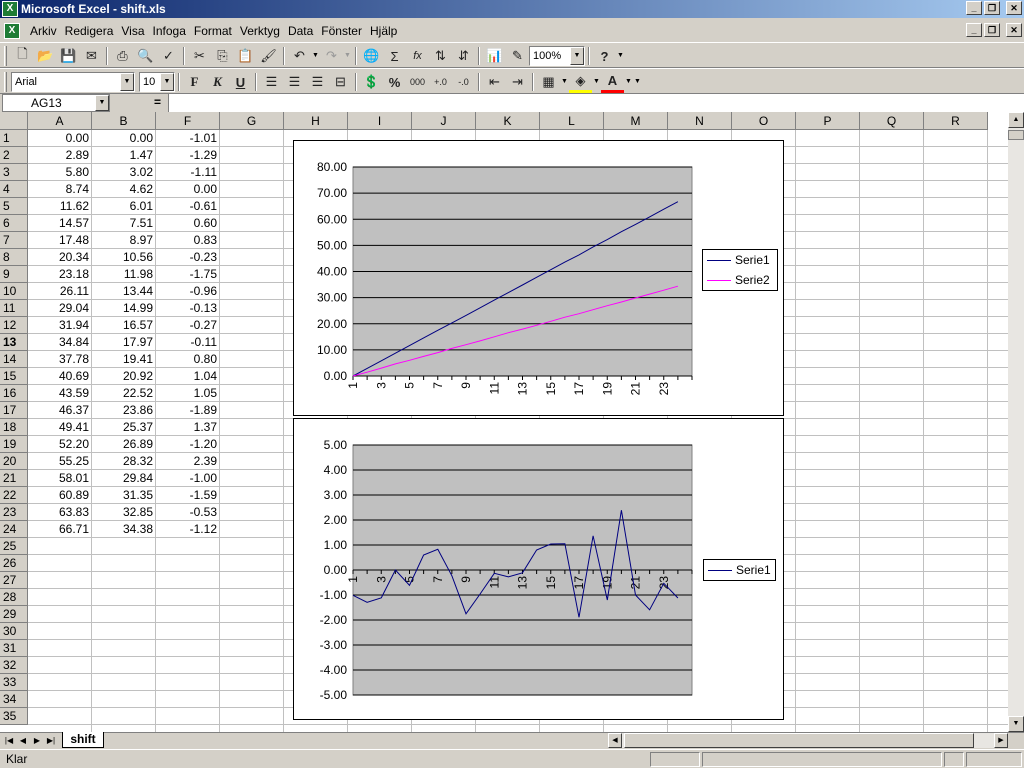 Image resolution: width=1024 pixels, height=768 pixels. What do you see at coordinates (14, 614) in the screenshot?
I see `row-header: 29` at bounding box center [14, 614].